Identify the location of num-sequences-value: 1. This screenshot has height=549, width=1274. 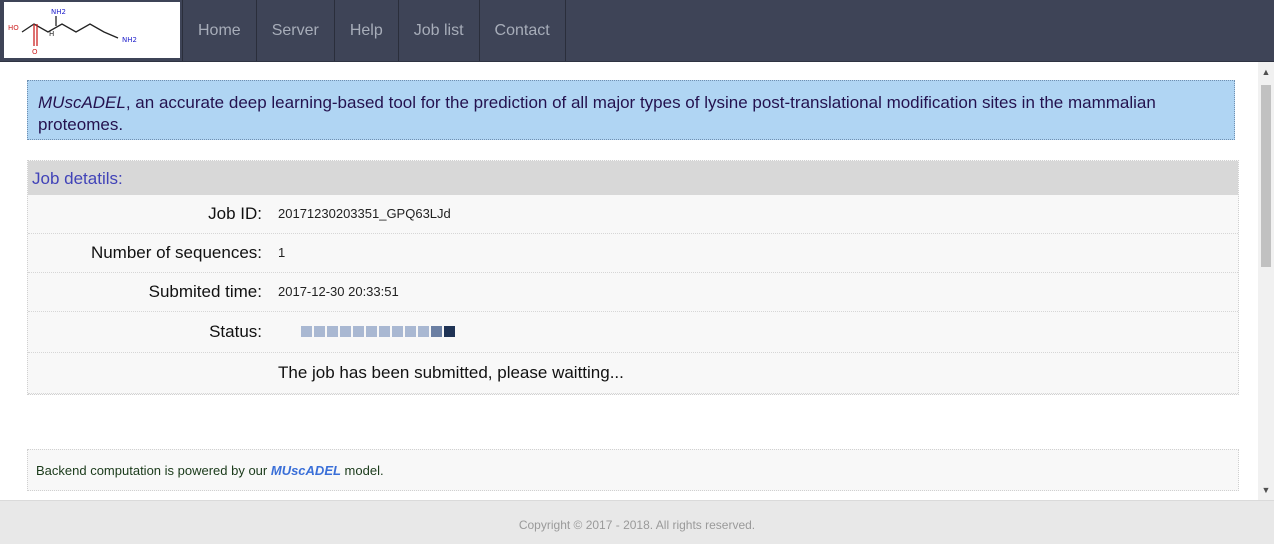
(282, 252).